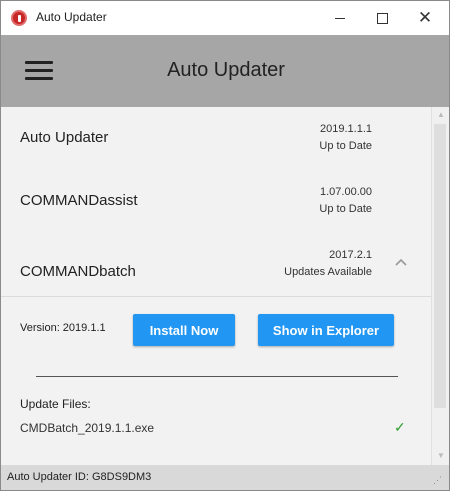  I want to click on updater-id: Auto Updater ID: G8DS9DM3, so click(79, 477).